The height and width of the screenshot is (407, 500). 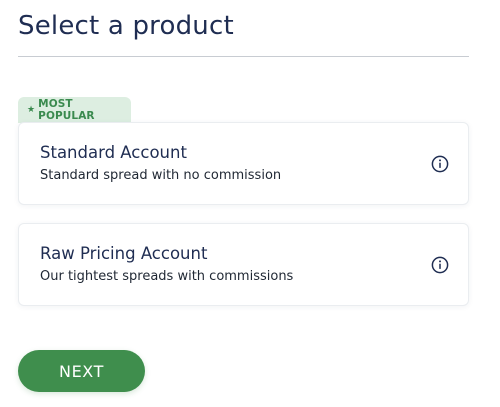 I want to click on product-title: Standard Account, so click(x=113, y=152).